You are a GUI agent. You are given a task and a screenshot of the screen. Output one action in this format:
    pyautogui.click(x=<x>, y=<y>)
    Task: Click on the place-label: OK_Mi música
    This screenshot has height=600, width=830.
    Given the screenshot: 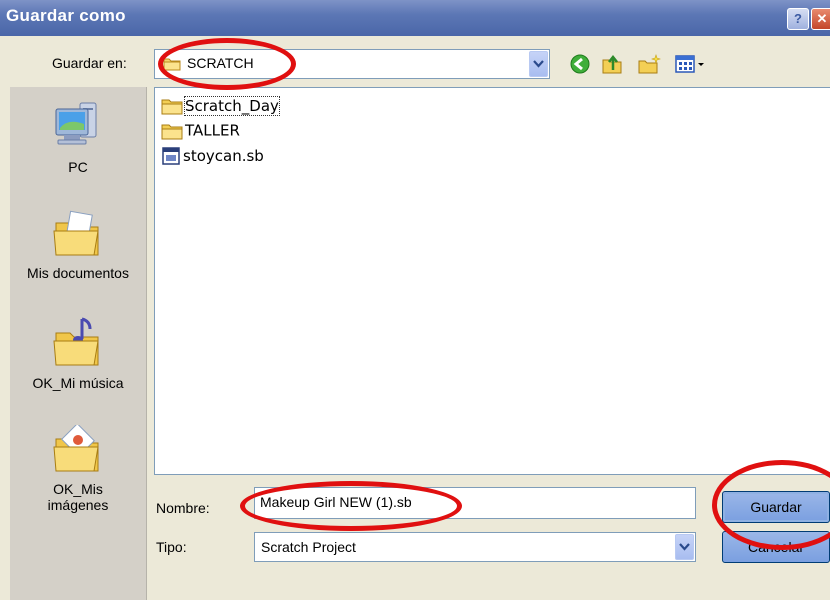 What is the action you would take?
    pyautogui.click(x=78, y=383)
    